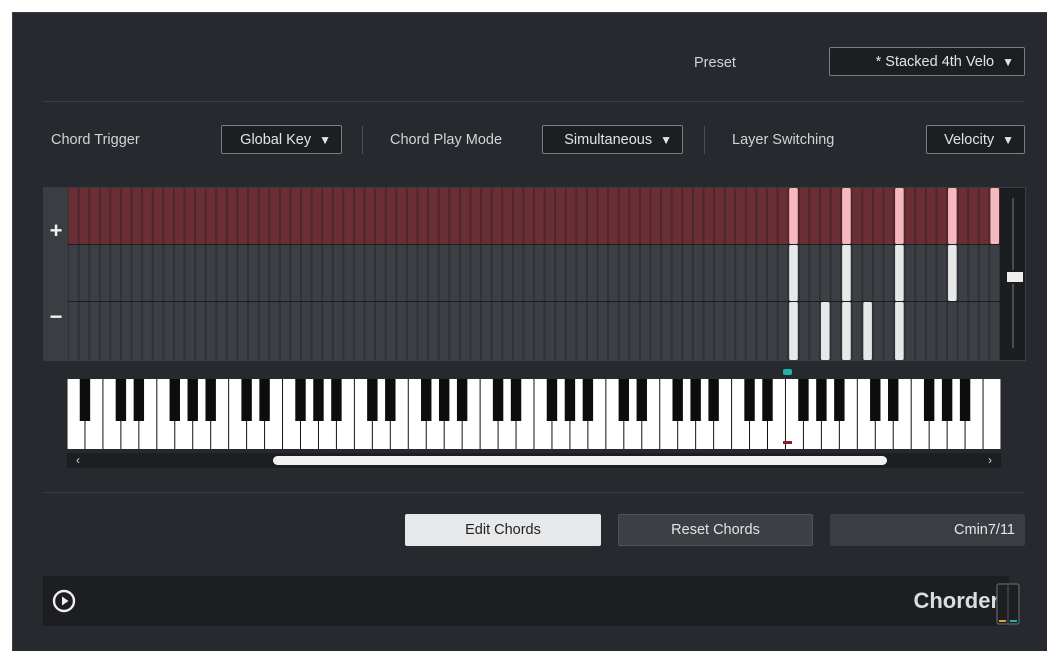 This screenshot has height=651, width=1047. Describe the element at coordinates (503, 530) in the screenshot. I see `edit-chords-button: Edit Chords` at that location.